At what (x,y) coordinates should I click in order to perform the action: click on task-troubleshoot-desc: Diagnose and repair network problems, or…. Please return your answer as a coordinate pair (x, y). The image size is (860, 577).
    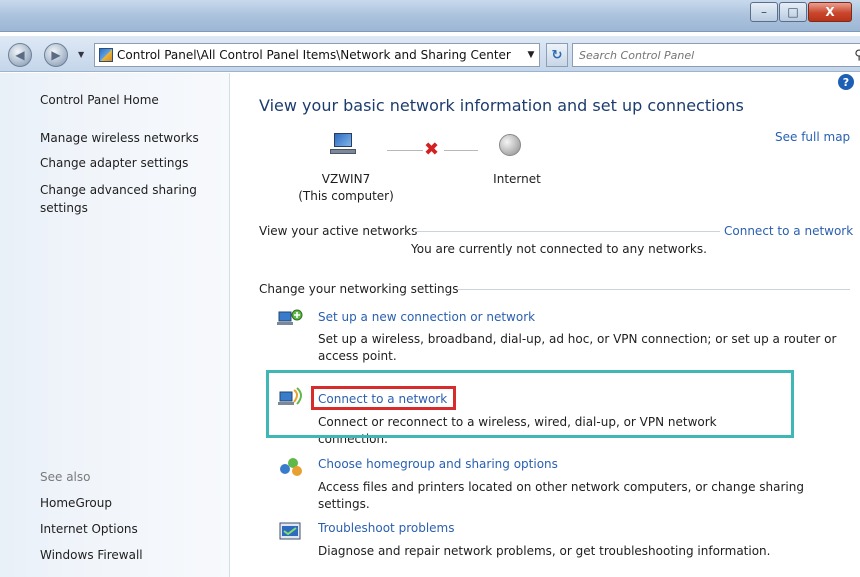
    Looking at the image, I should click on (544, 551).